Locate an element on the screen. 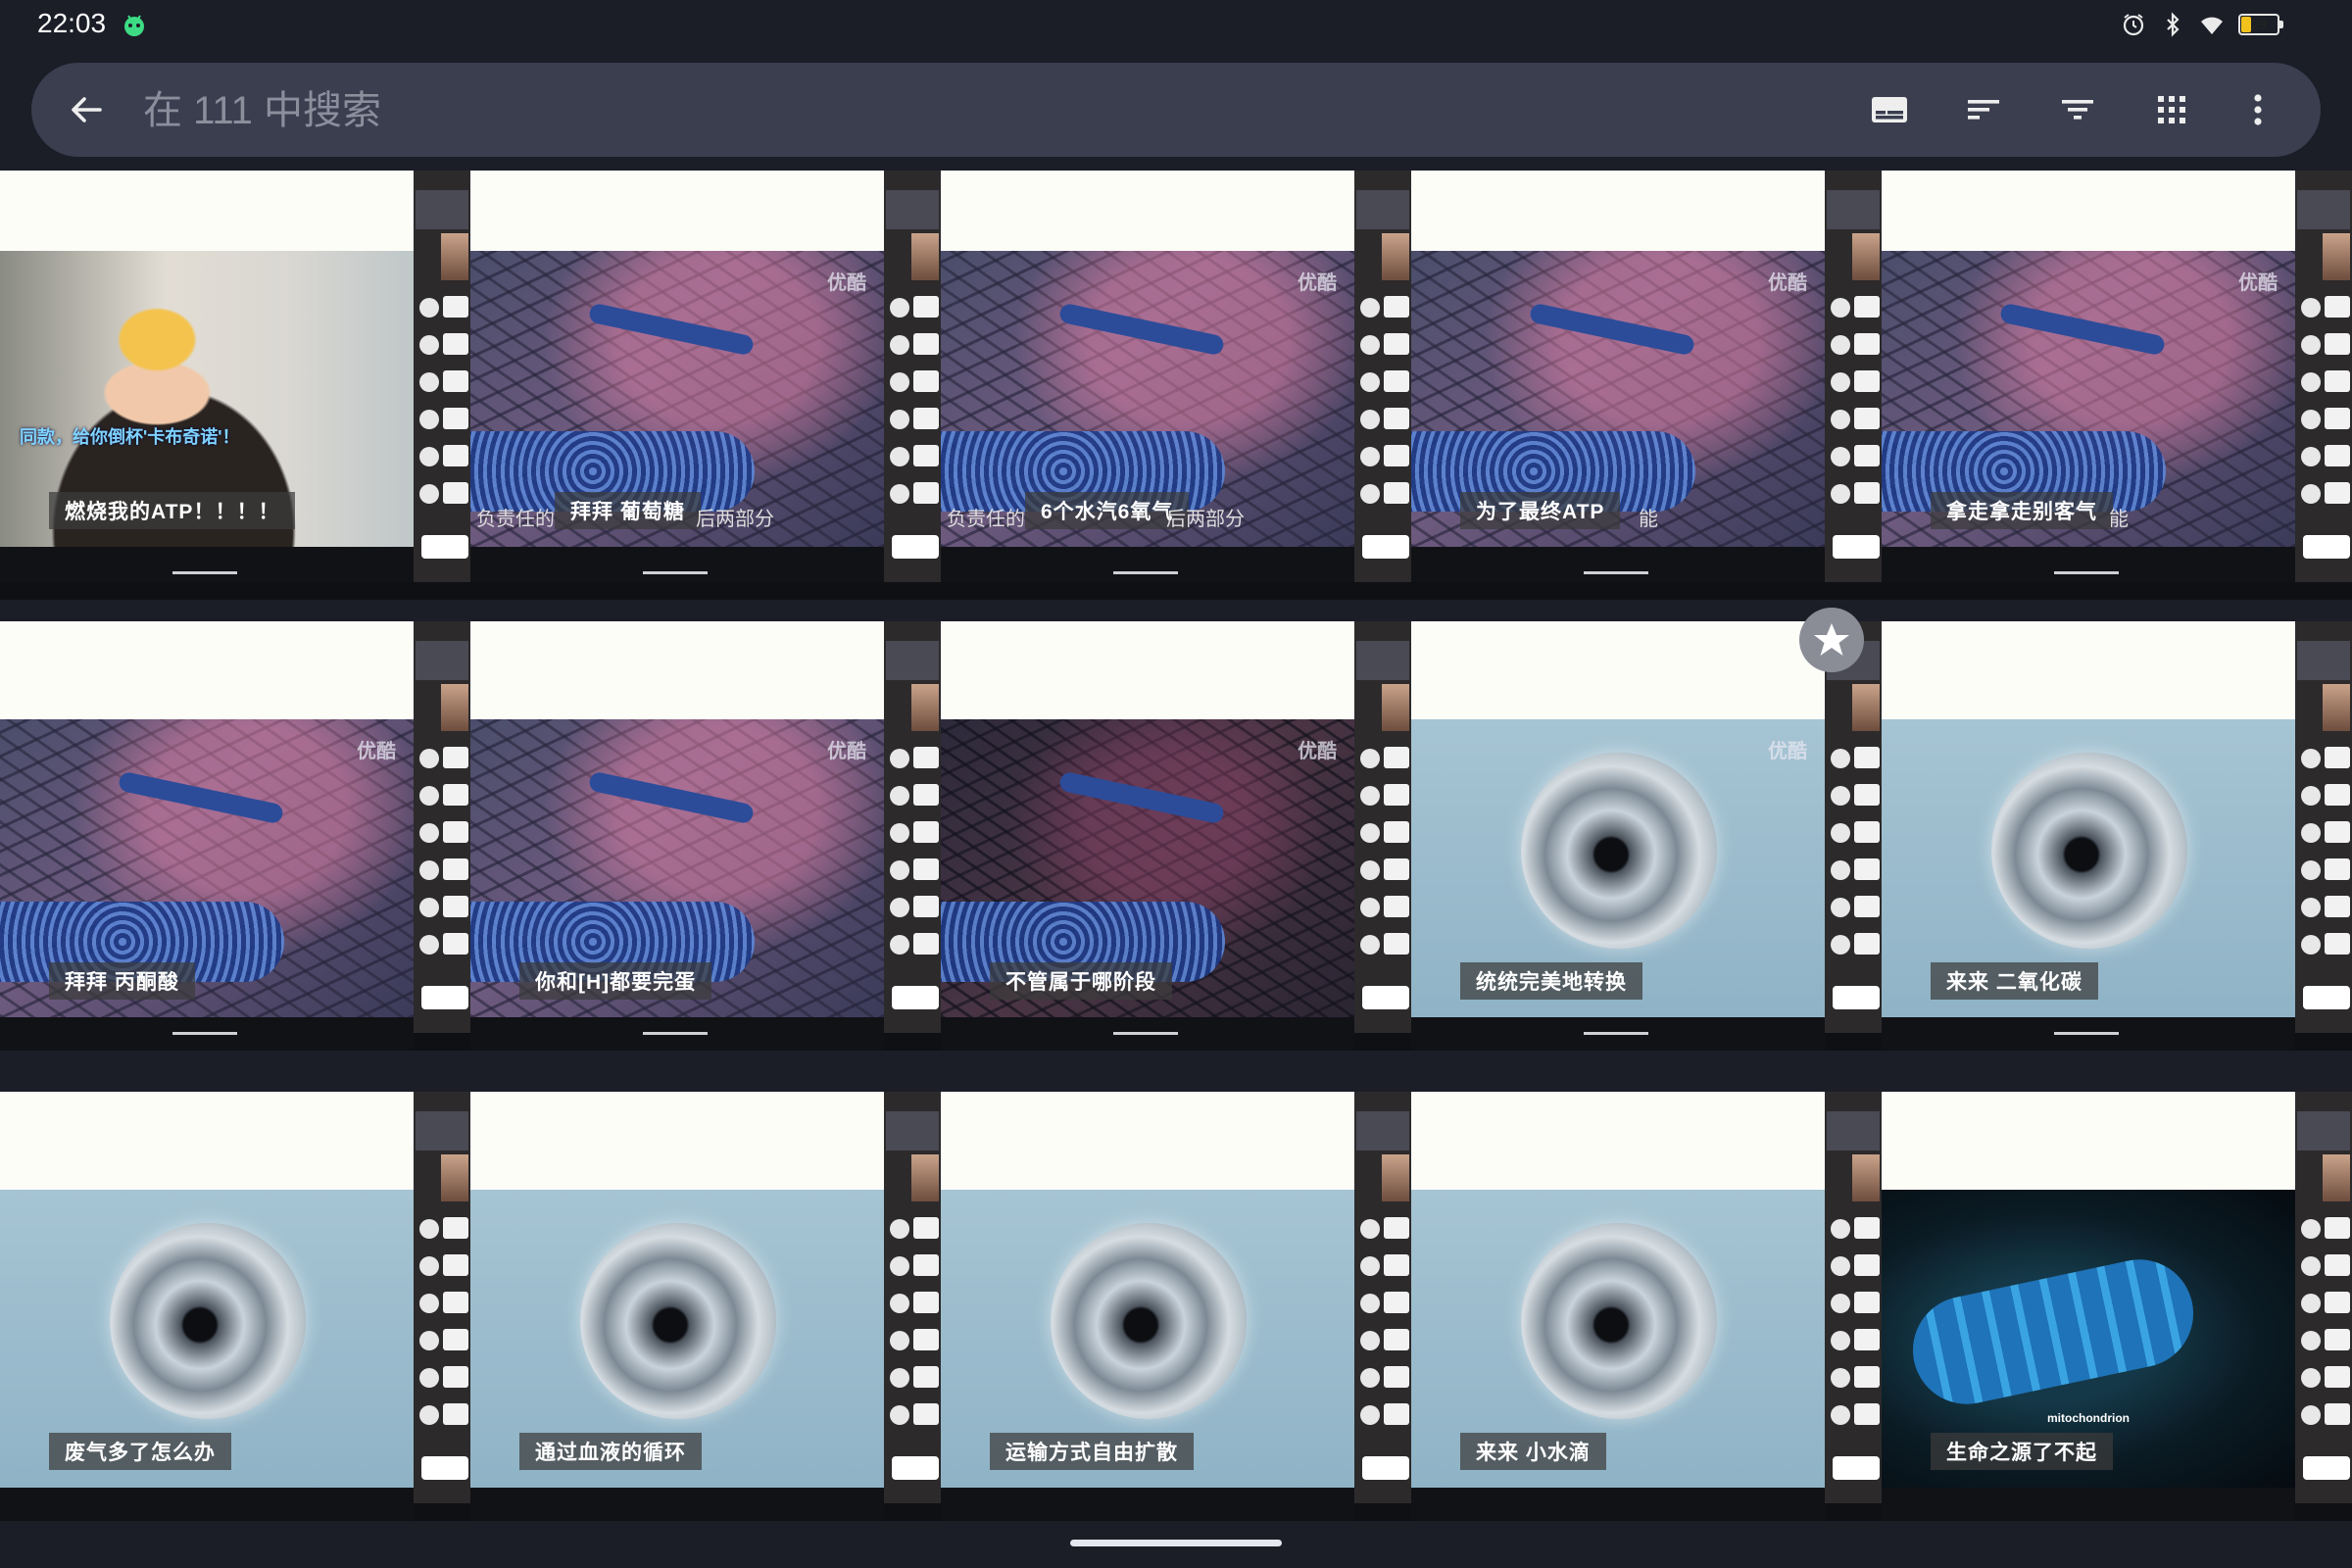  media-thumbnail: 优酷 你和[H]都要完蛋 is located at coordinates (705, 836).